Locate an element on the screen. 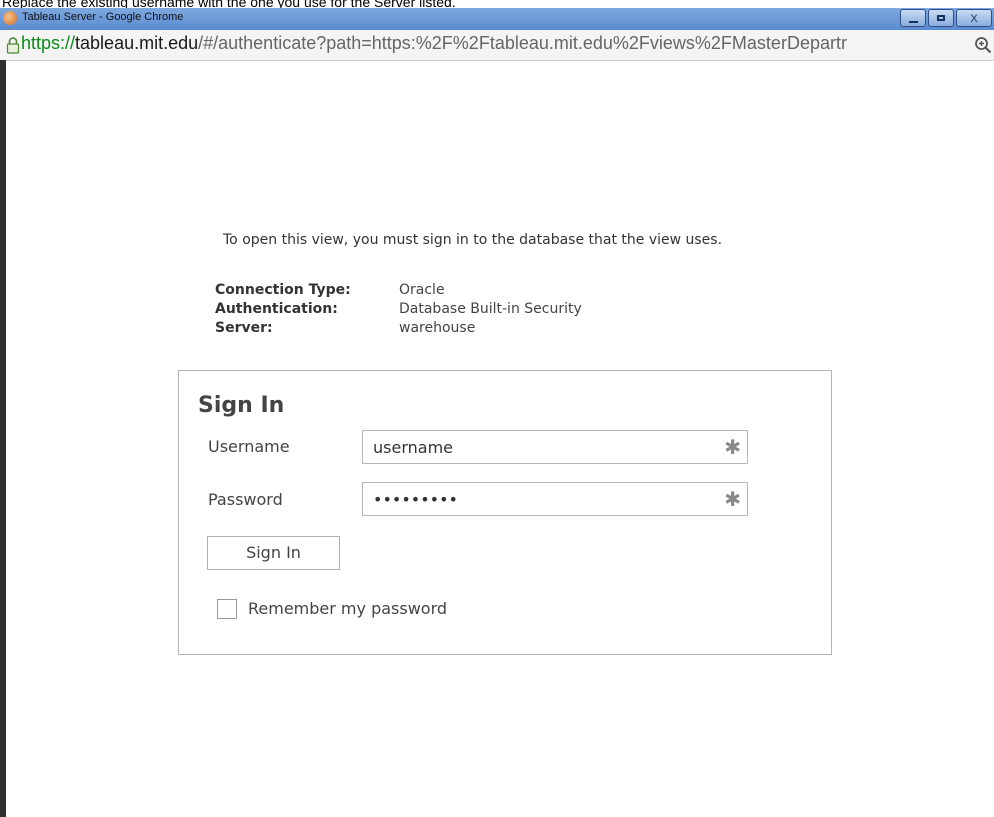 The height and width of the screenshot is (817, 994). maximize-button is located at coordinates (941, 18).